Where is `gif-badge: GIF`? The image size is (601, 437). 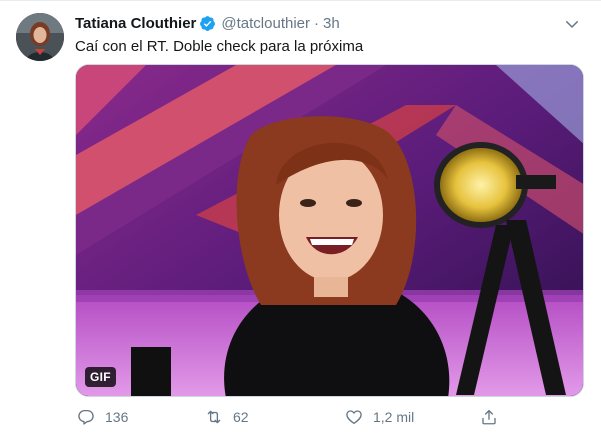 gif-badge: GIF is located at coordinates (100, 377).